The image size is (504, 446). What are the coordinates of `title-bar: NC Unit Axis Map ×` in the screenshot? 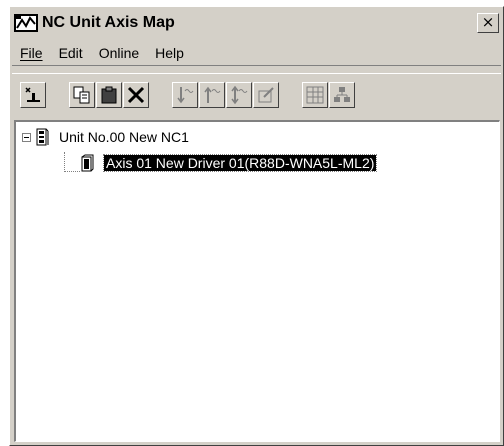 It's located at (256, 22).